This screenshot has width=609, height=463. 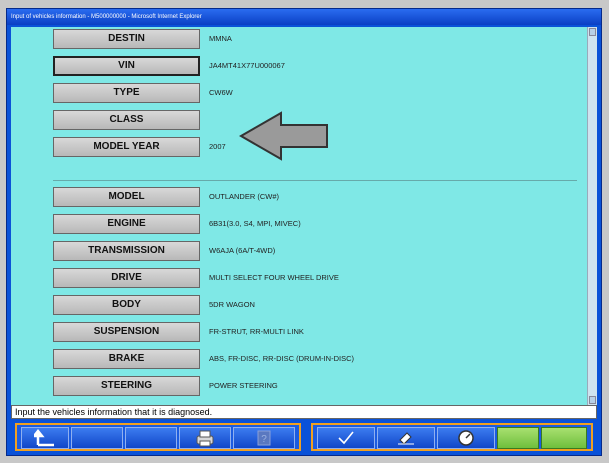 I want to click on steering-button: STEERING, so click(x=126, y=386).